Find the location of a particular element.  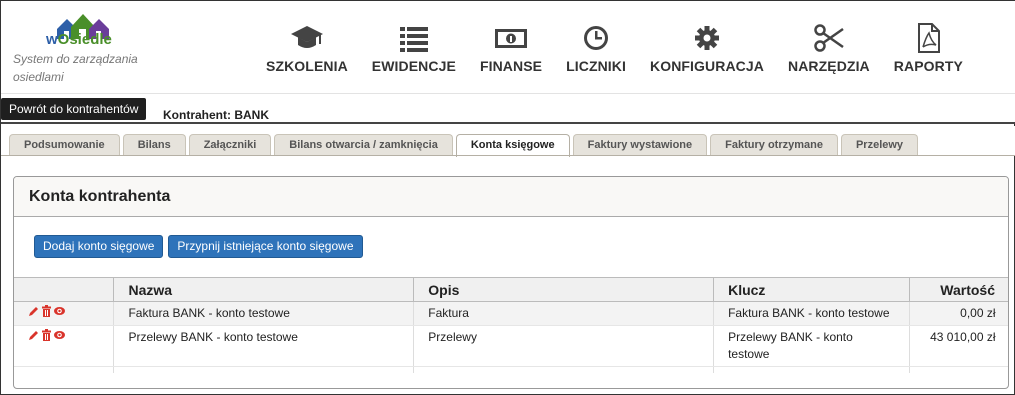

menu-item-narzedzia: NARZĘDZIA is located at coordinates (829, 53).